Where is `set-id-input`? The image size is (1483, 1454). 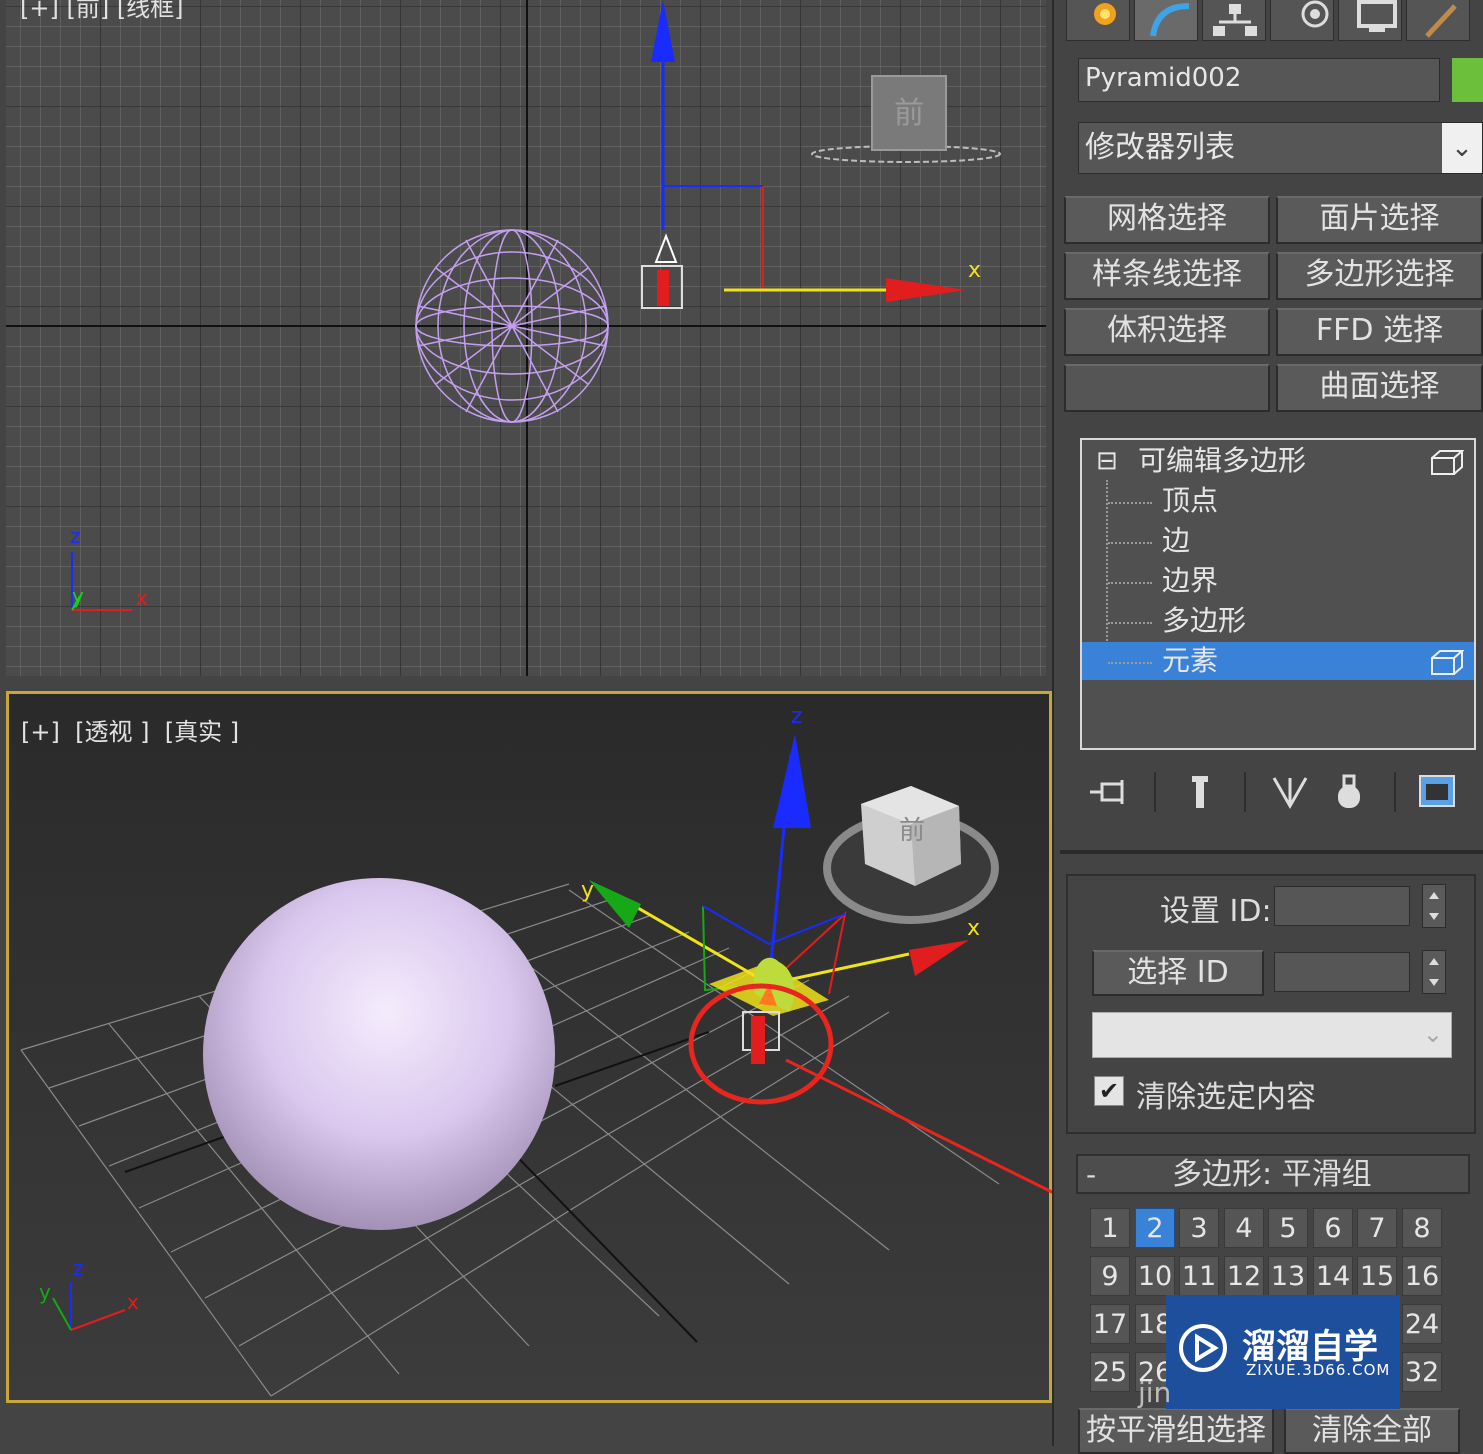 set-id-input is located at coordinates (1342, 906).